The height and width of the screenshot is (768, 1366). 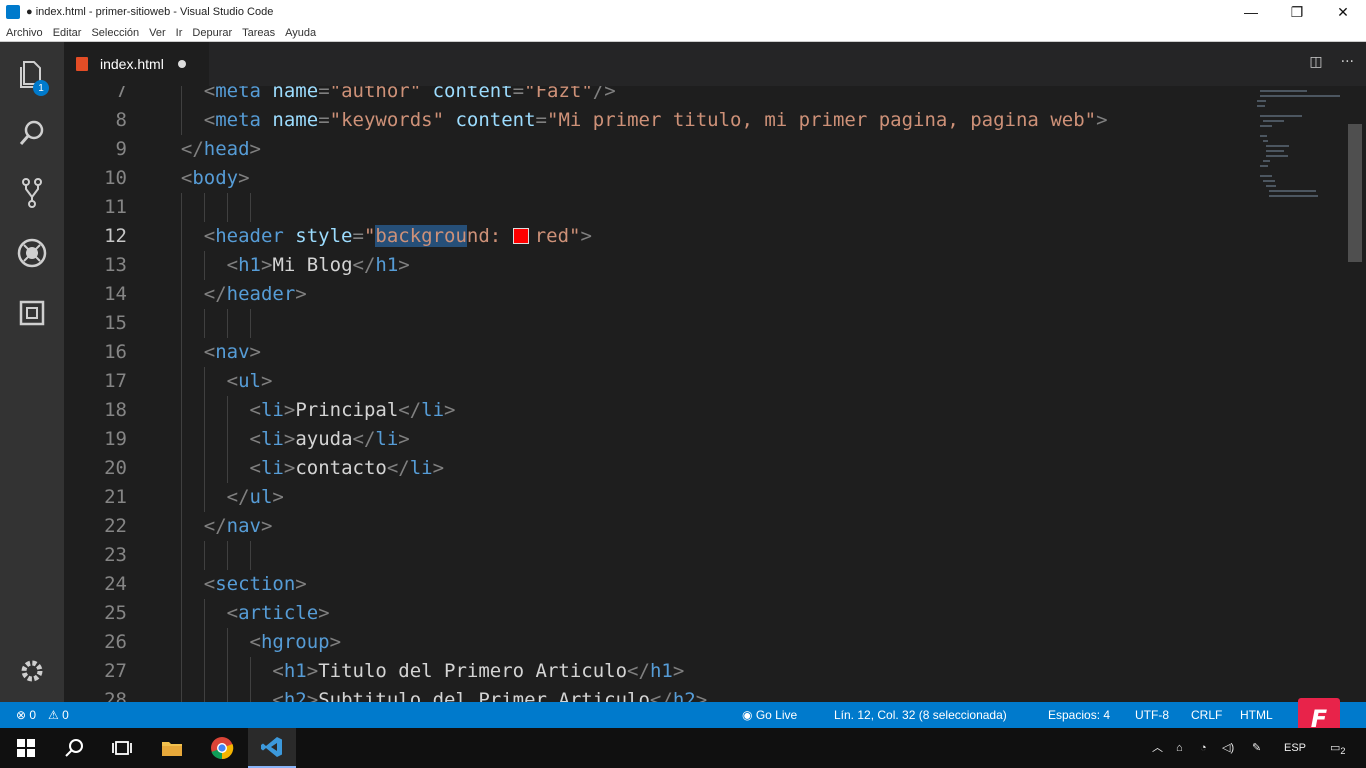 What do you see at coordinates (1206, 715) in the screenshot?
I see `line-endings: CRLF` at bounding box center [1206, 715].